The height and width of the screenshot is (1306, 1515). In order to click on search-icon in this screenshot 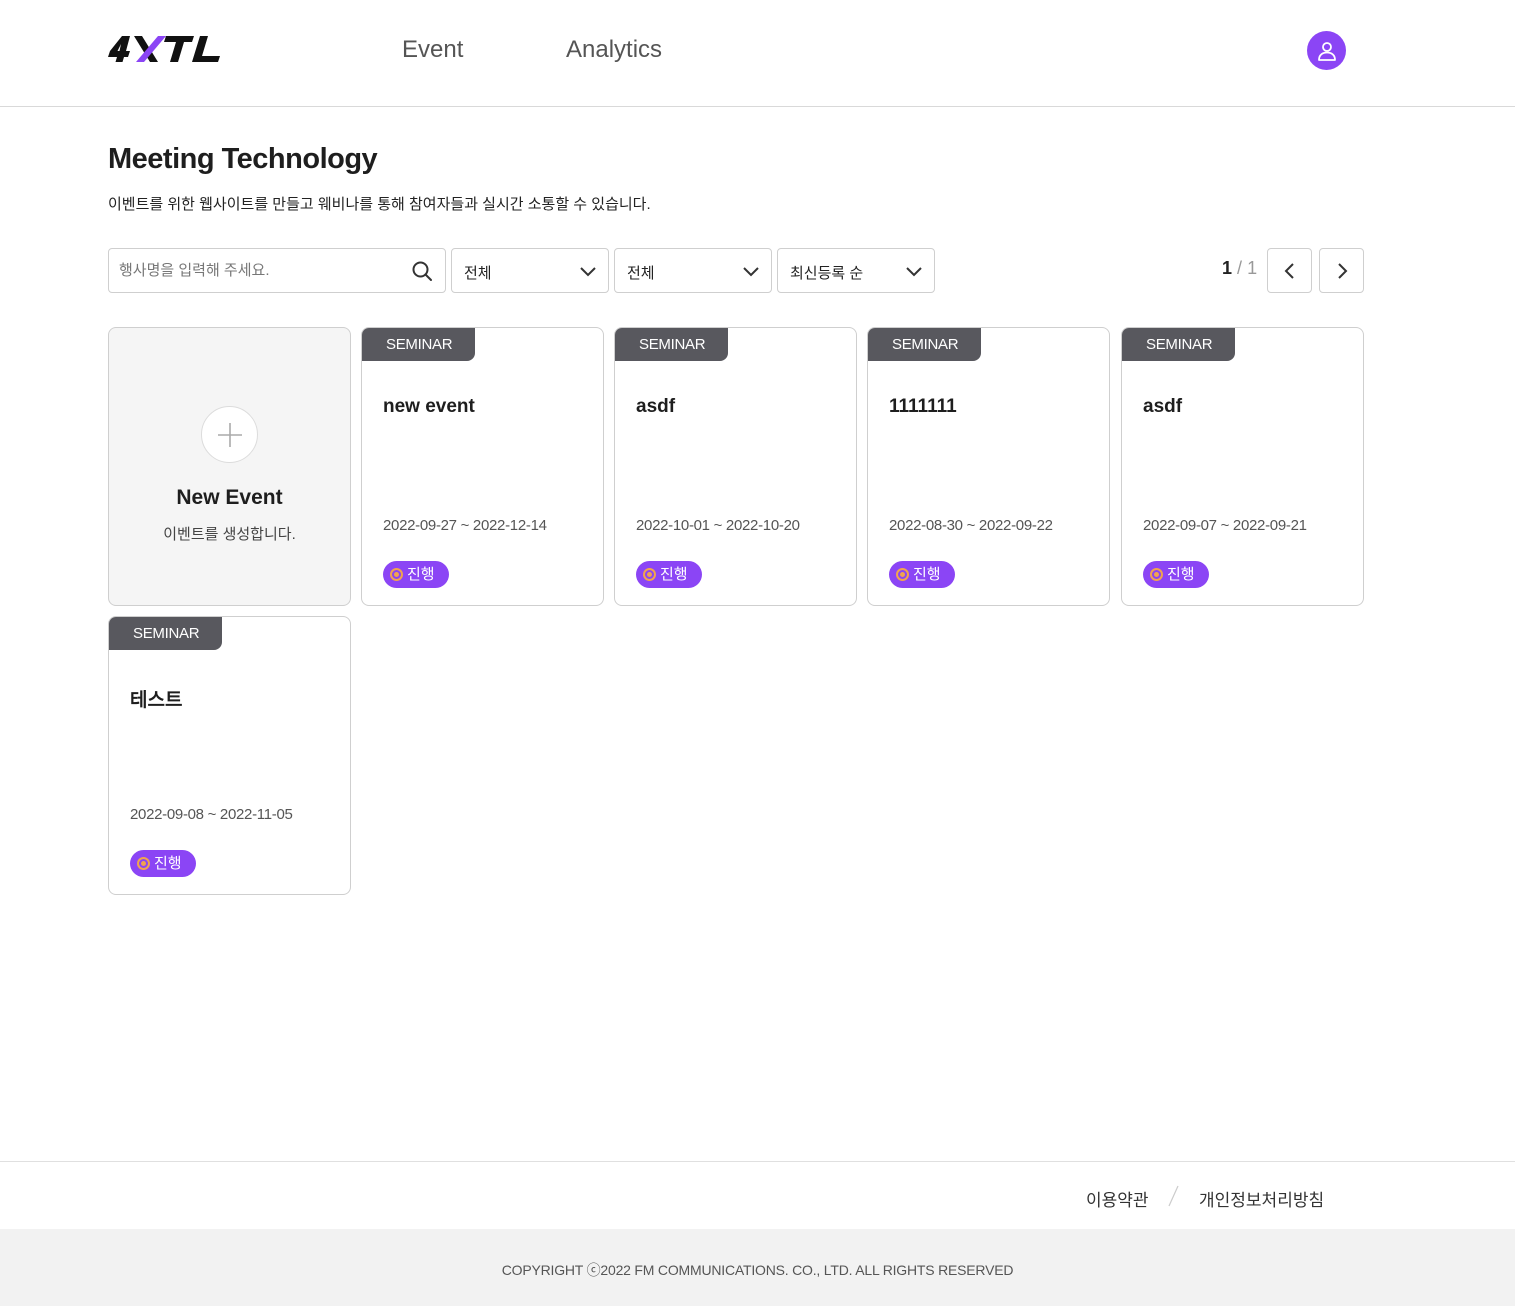, I will do `click(422, 271)`.